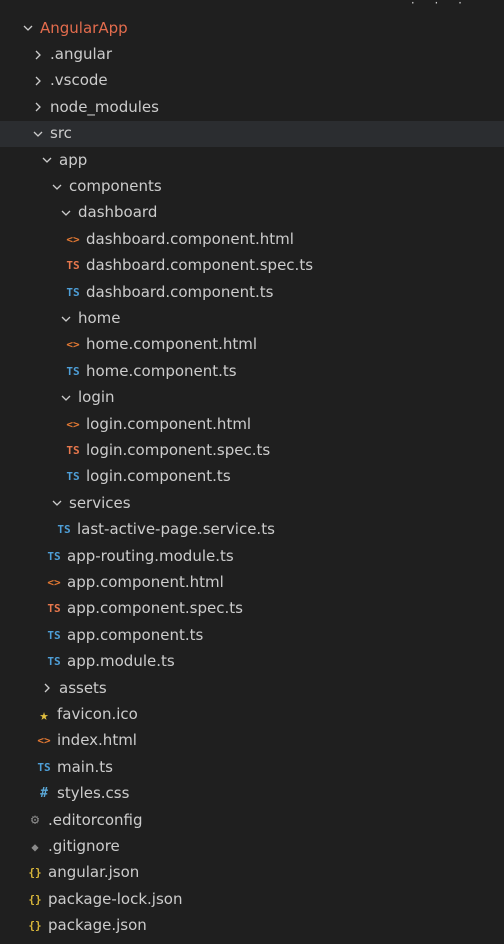  What do you see at coordinates (155, 608) in the screenshot?
I see `tree-item-label: app.component.spec.ts` at bounding box center [155, 608].